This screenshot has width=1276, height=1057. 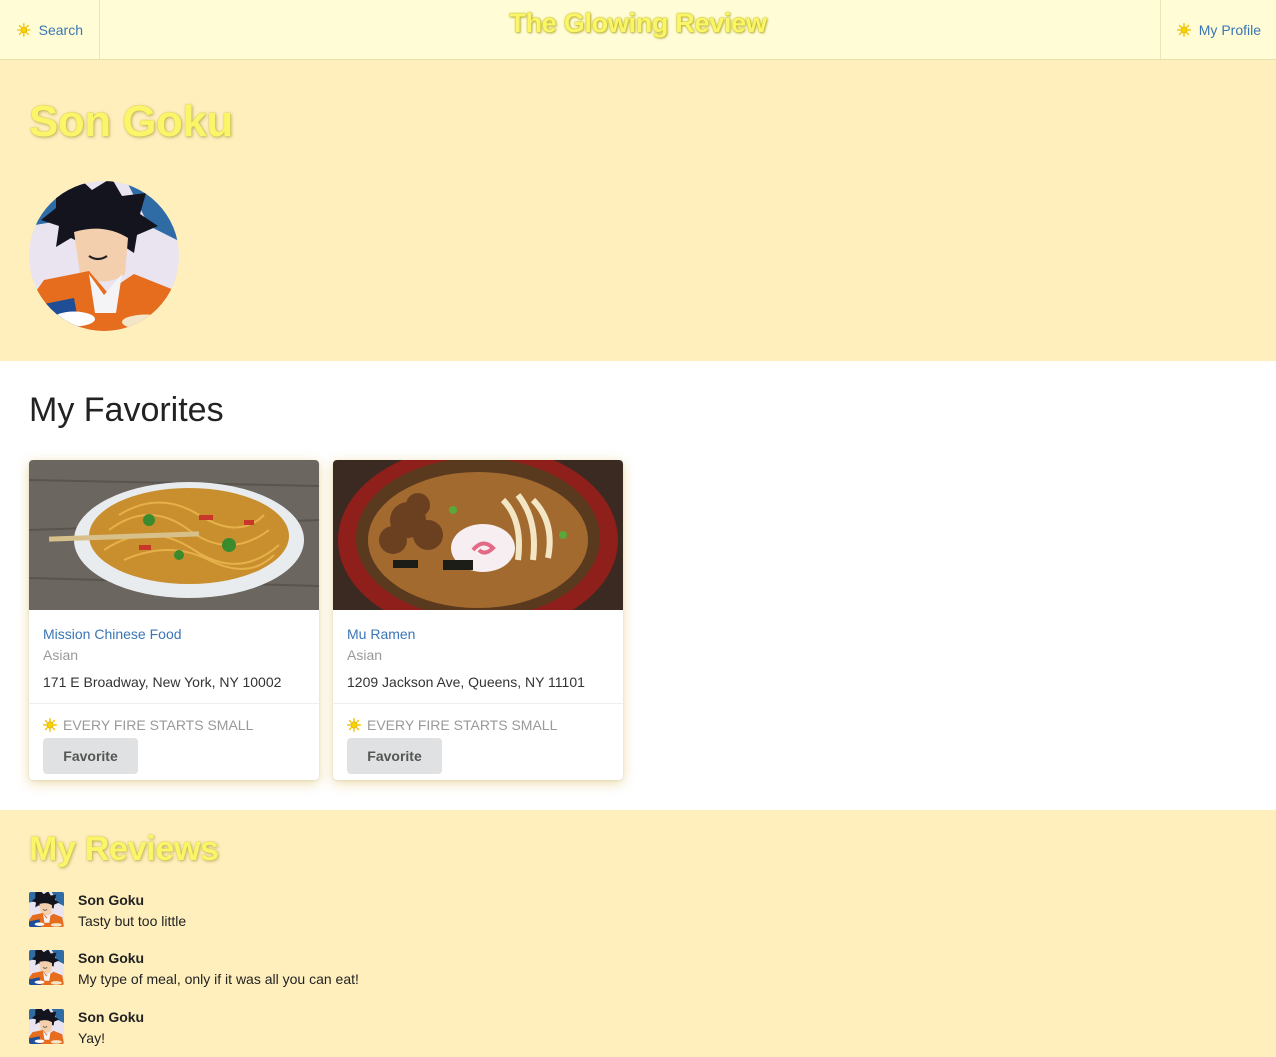 I want to click on review-text: Yay!, so click(x=91, y=1038).